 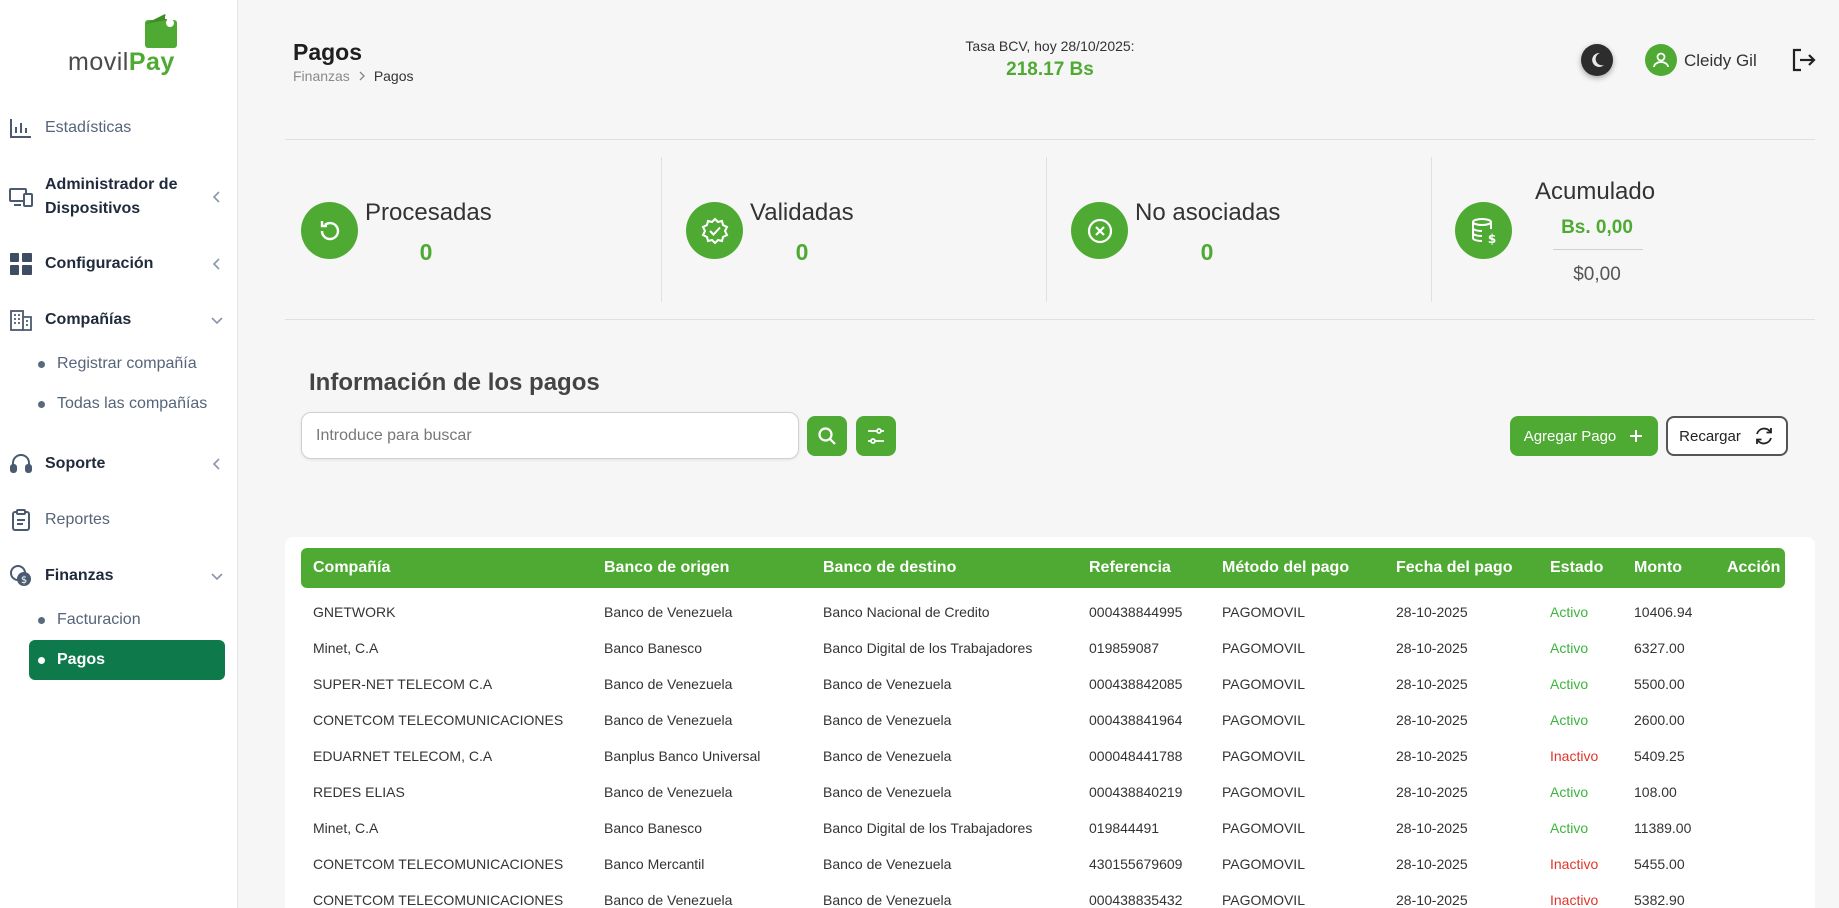 I want to click on refresh-icon, so click(x=329, y=230).